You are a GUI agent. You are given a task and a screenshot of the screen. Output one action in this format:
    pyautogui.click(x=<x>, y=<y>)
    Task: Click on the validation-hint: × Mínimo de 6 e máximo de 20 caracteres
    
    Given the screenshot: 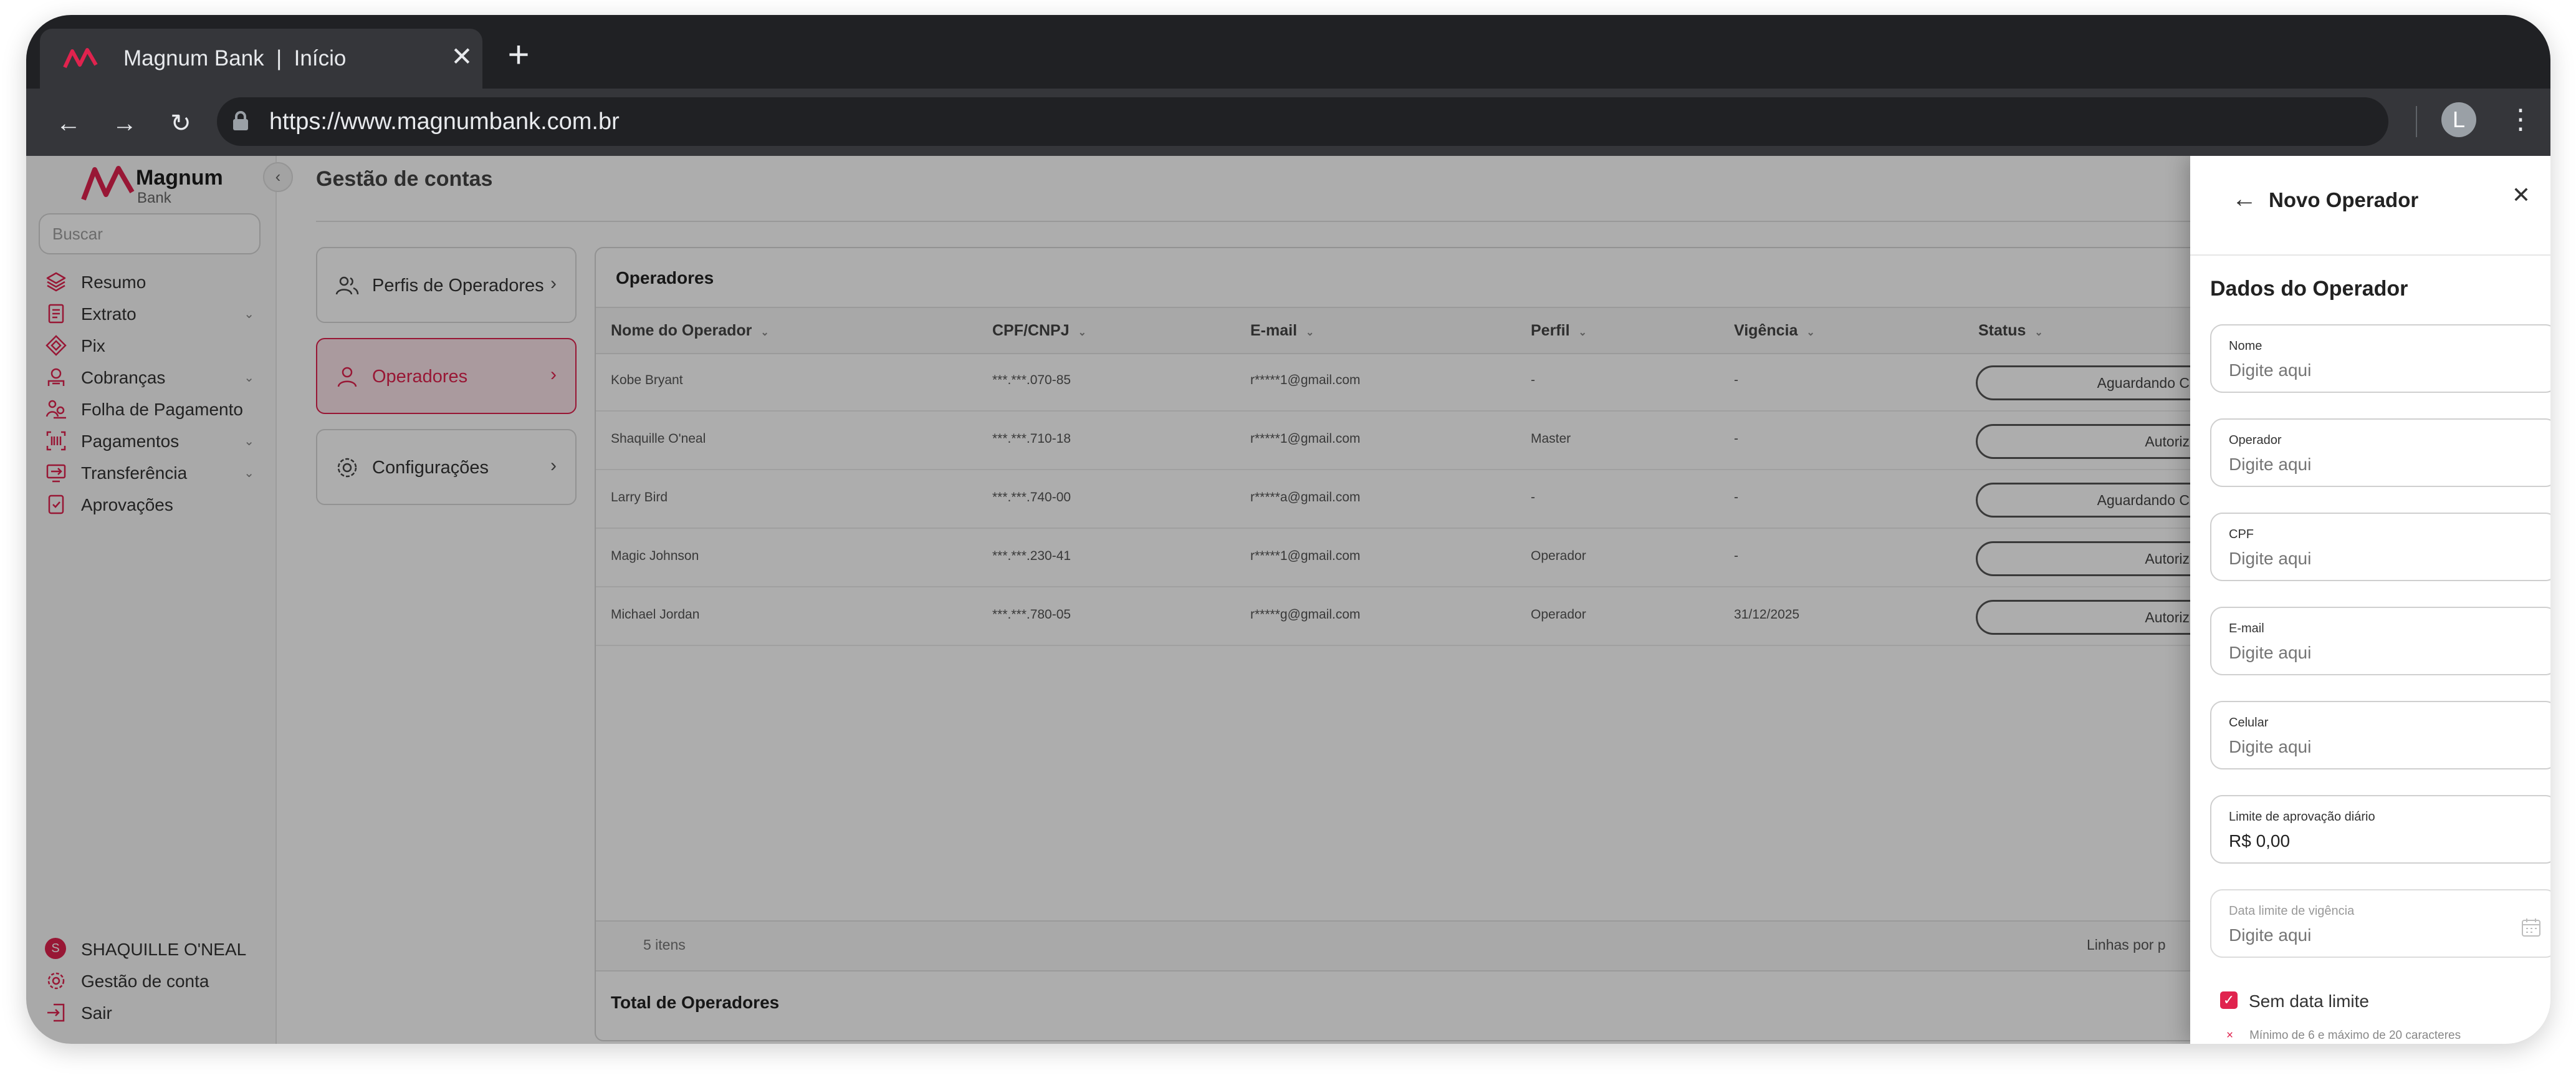 What is the action you would take?
    pyautogui.click(x=2344, y=1036)
    